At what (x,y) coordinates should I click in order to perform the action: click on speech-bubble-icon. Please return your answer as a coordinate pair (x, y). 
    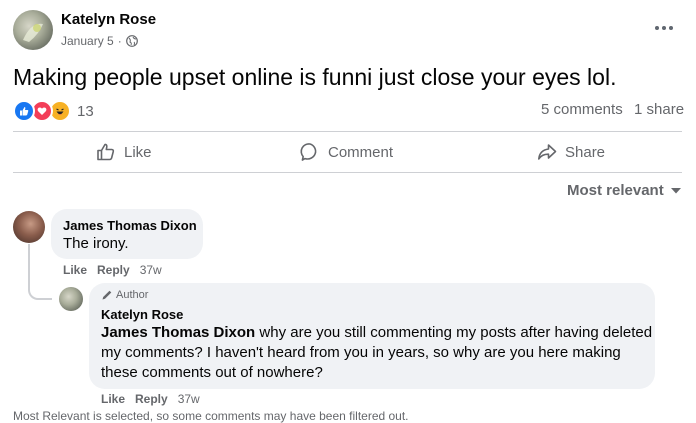
    Looking at the image, I should click on (310, 152).